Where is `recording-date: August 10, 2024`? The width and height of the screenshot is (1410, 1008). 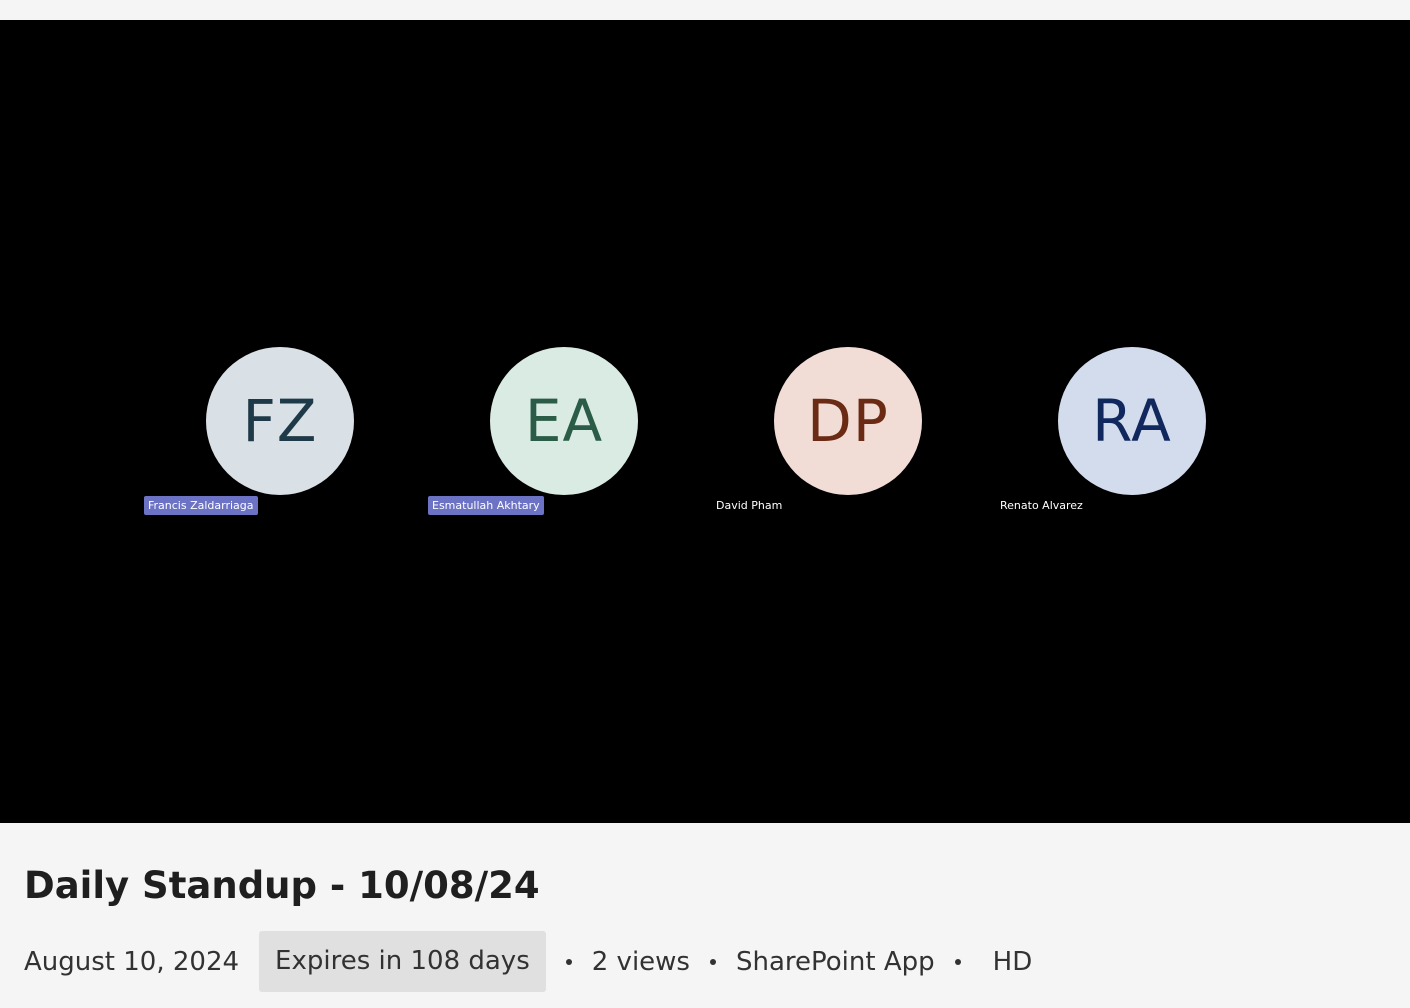
recording-date: August 10, 2024 is located at coordinates (132, 961).